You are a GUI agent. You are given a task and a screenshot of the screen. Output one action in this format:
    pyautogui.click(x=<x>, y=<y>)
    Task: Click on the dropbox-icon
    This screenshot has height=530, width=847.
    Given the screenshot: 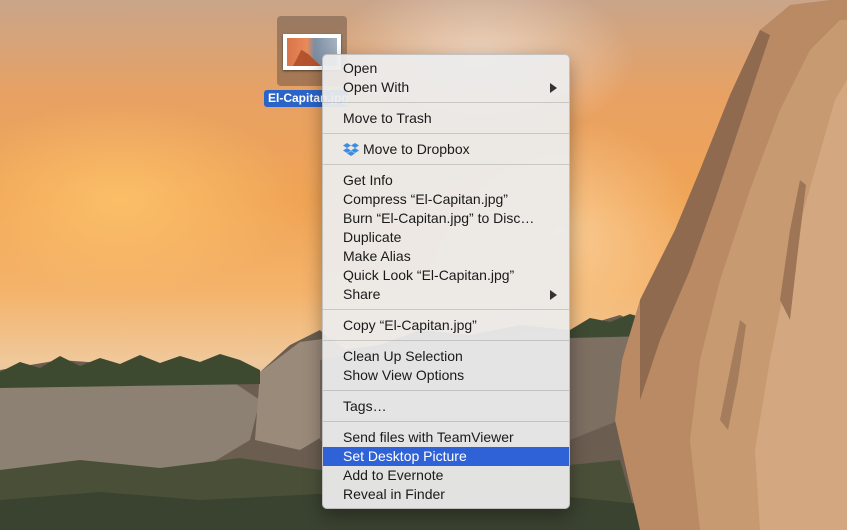 What is the action you would take?
    pyautogui.click(x=351, y=149)
    